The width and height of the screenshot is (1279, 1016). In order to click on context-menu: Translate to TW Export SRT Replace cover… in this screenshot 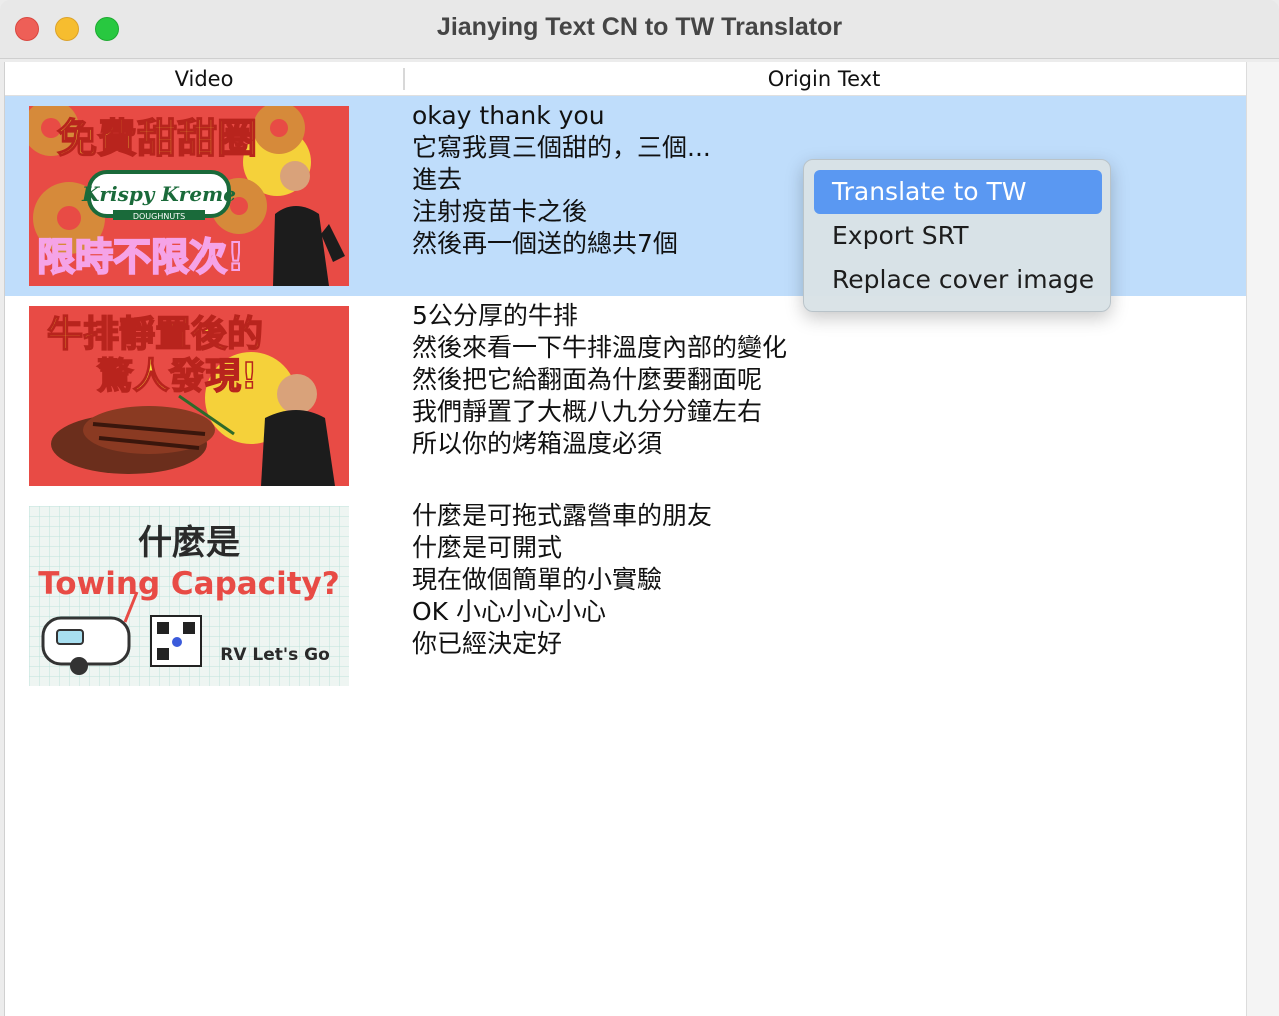, I will do `click(957, 235)`.